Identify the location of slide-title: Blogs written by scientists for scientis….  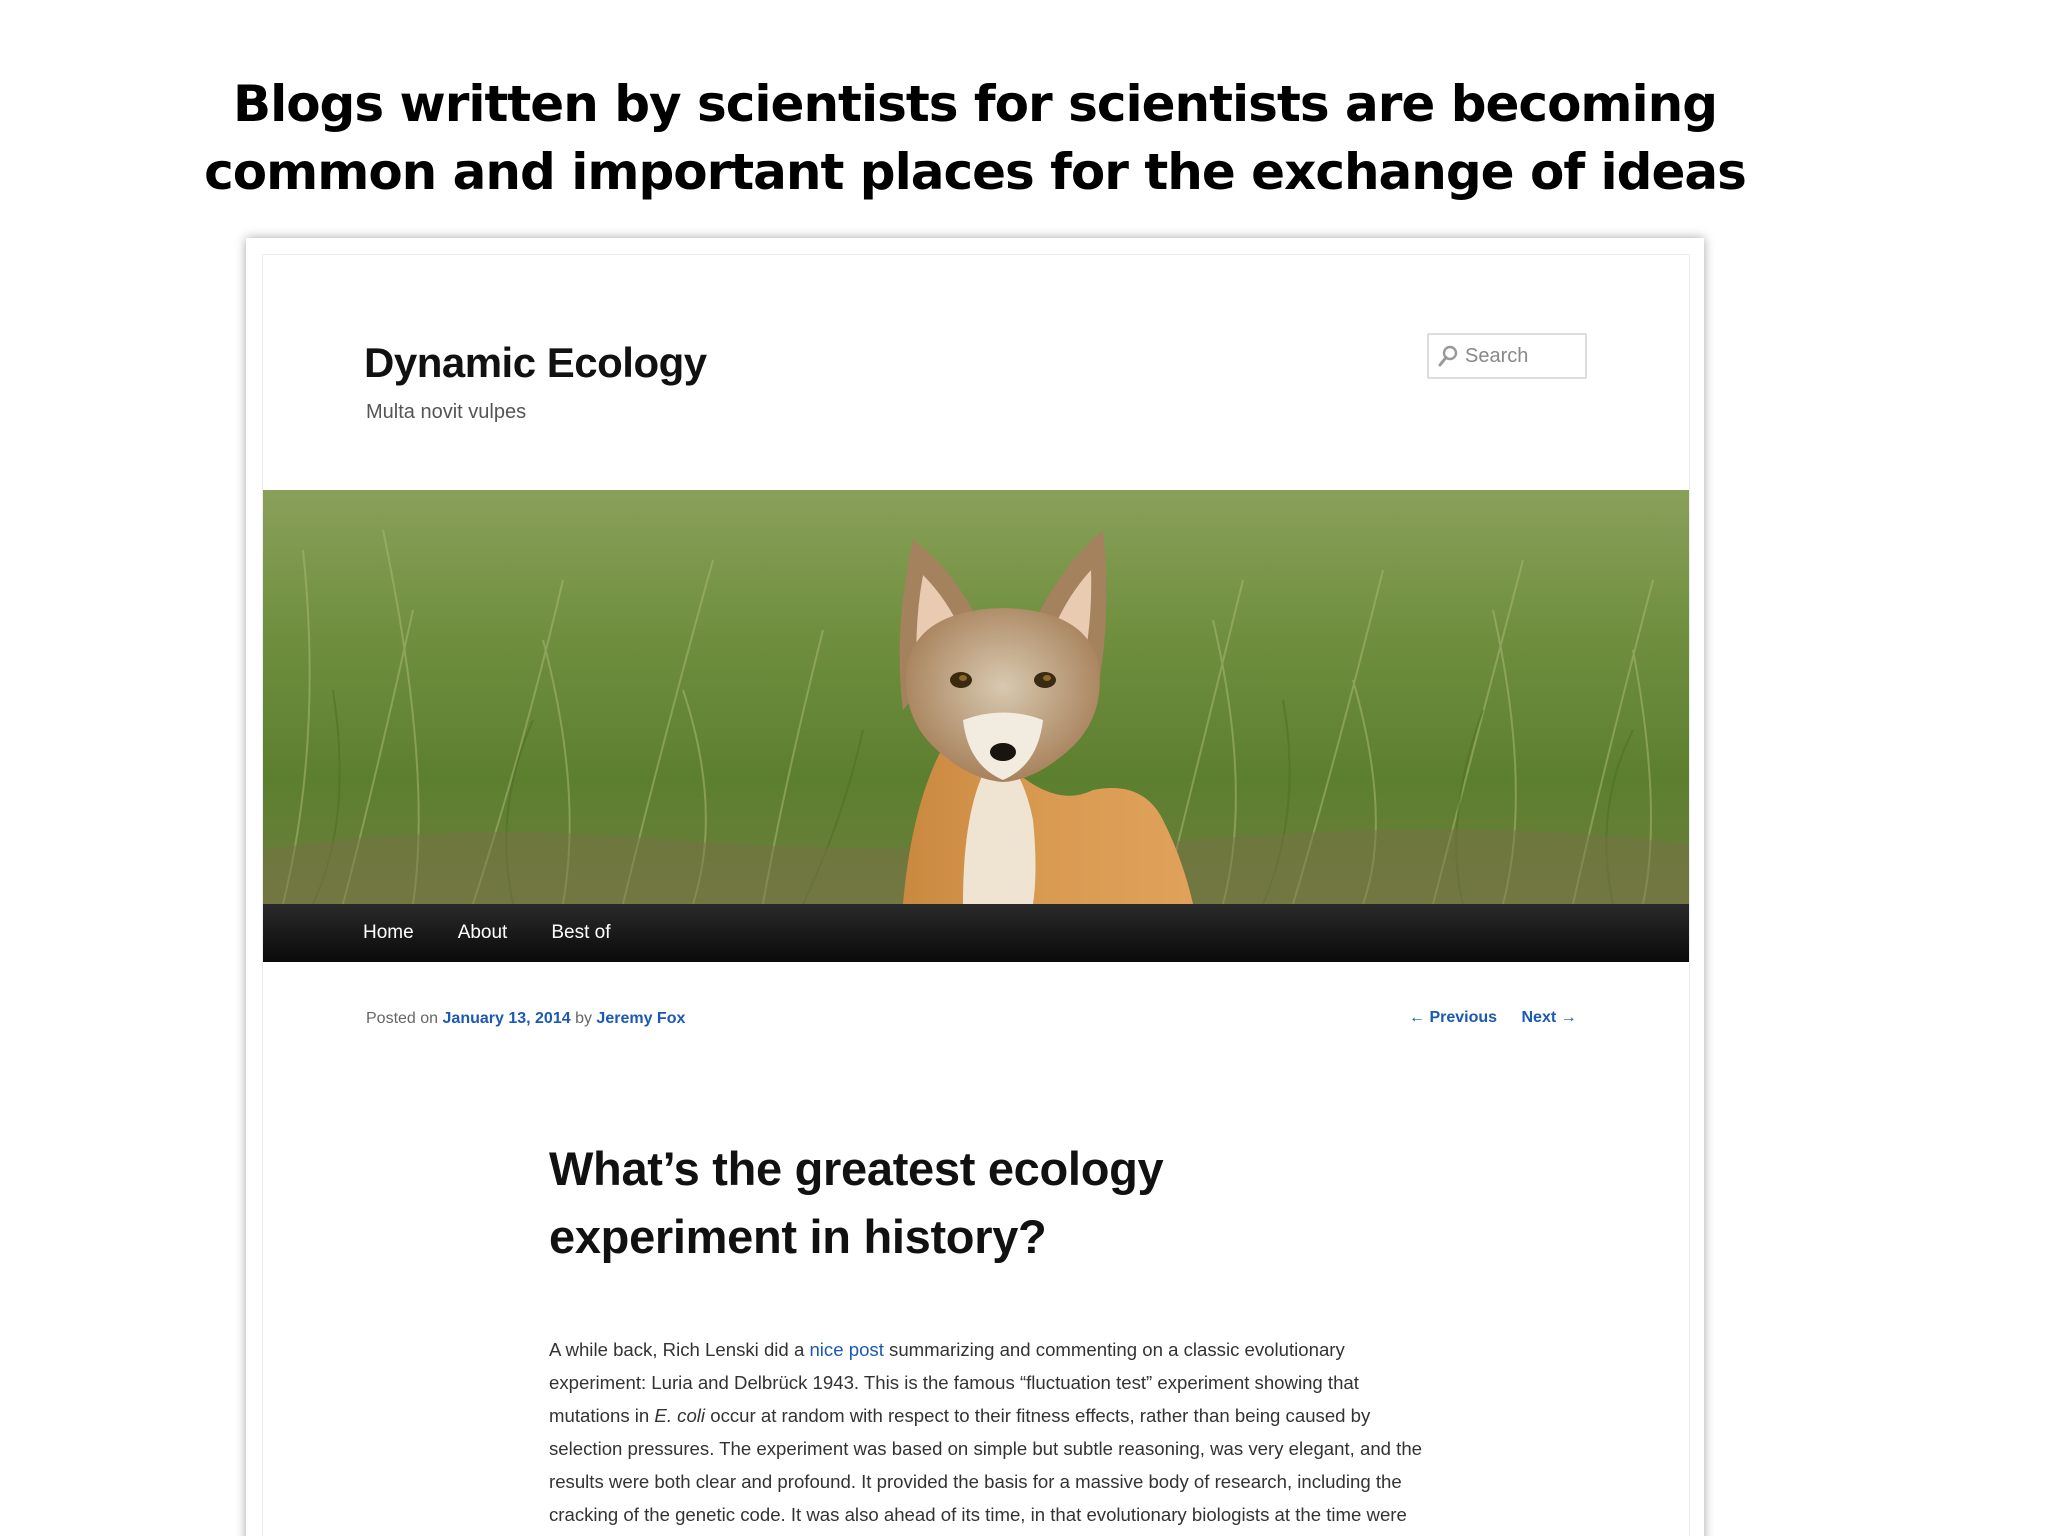
(975, 138).